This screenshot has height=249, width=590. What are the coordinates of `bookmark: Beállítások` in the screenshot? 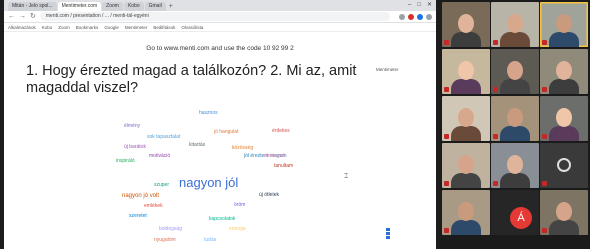 It's located at (164, 27).